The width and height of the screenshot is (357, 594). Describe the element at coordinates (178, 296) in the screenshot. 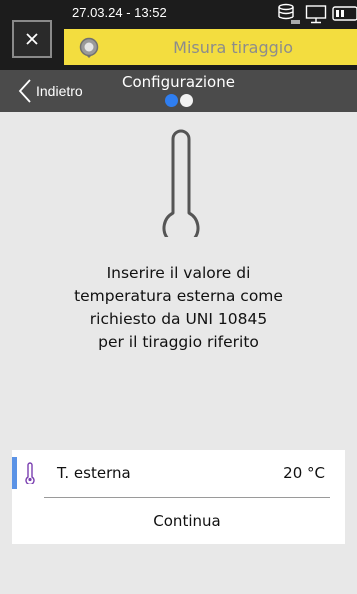

I see `instruction-line: temperatura esterna come` at that location.